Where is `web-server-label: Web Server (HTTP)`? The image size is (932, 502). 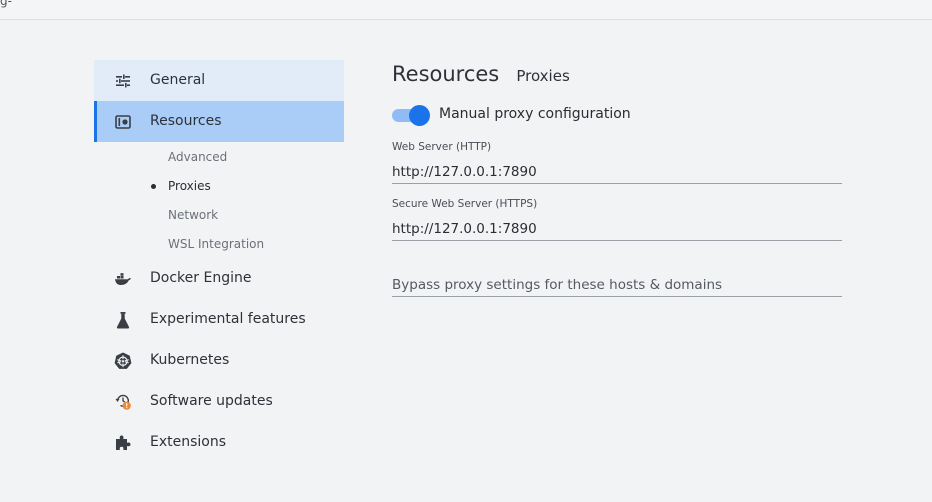
web-server-label: Web Server (HTTP) is located at coordinates (442, 147).